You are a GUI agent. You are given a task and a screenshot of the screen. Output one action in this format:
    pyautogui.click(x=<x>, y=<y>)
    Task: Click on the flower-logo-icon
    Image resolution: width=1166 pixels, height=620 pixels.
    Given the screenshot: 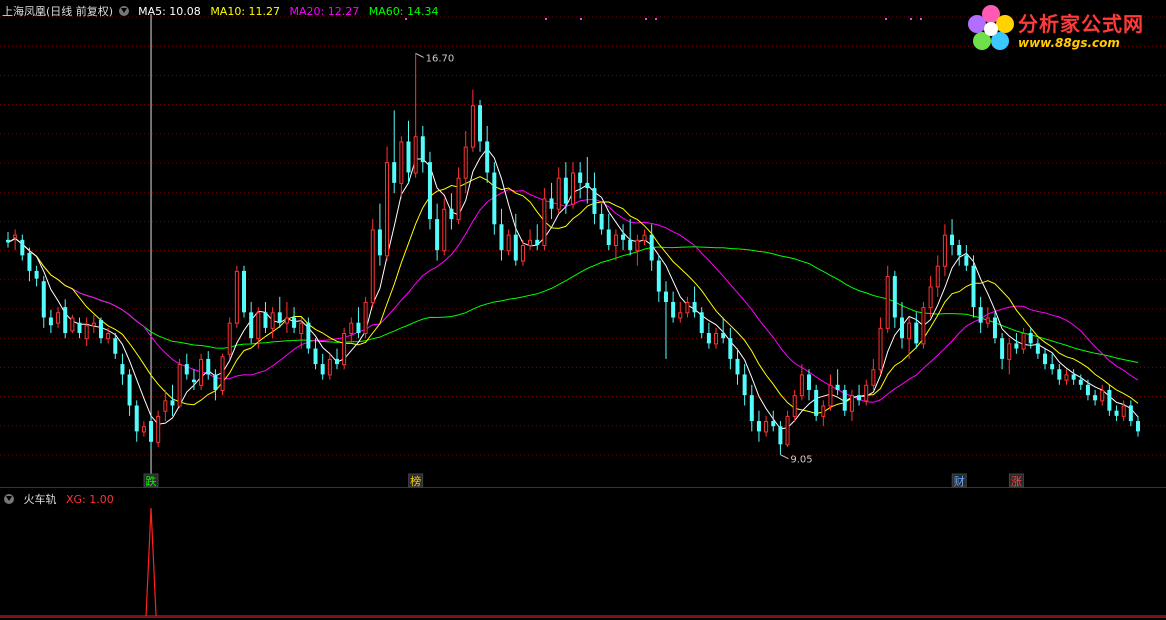 What is the action you would take?
    pyautogui.click(x=991, y=27)
    